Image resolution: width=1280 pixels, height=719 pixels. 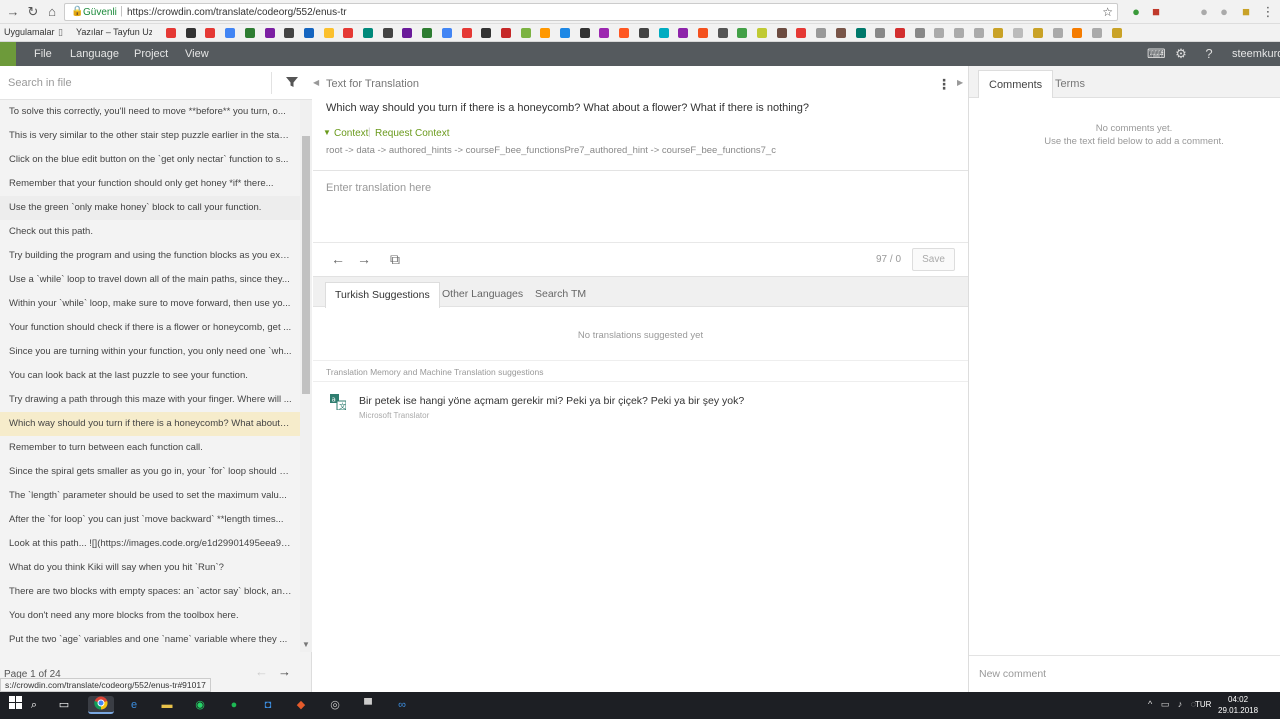 What do you see at coordinates (1156, 54) in the screenshot?
I see `keyboard-icon: ⌨` at bounding box center [1156, 54].